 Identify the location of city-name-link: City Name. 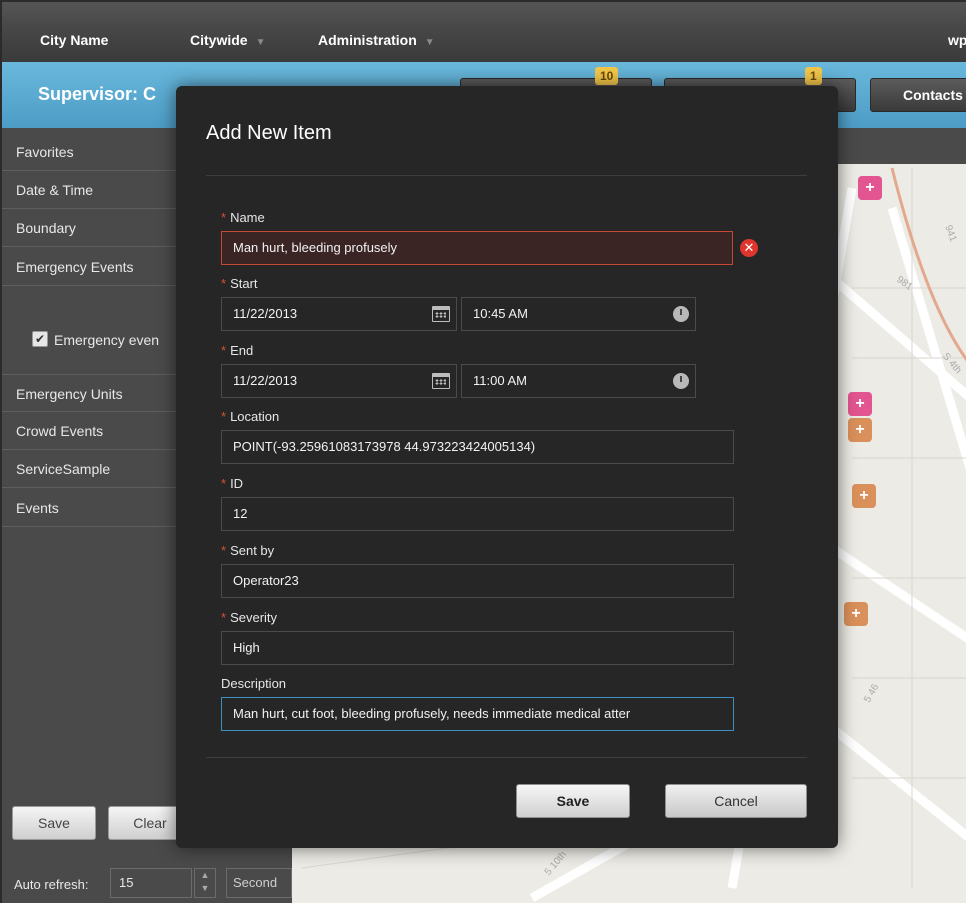
(74, 40).